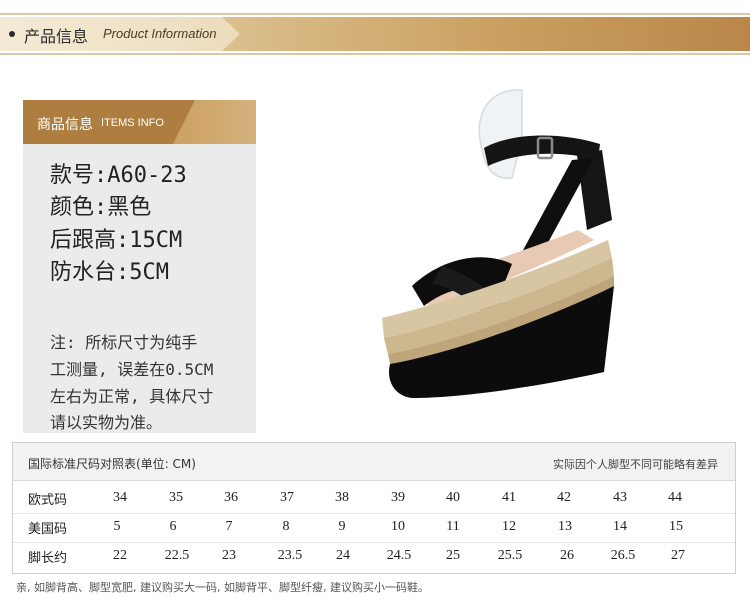 This screenshot has width=750, height=604. I want to click on size-cell: 7, so click(229, 526).